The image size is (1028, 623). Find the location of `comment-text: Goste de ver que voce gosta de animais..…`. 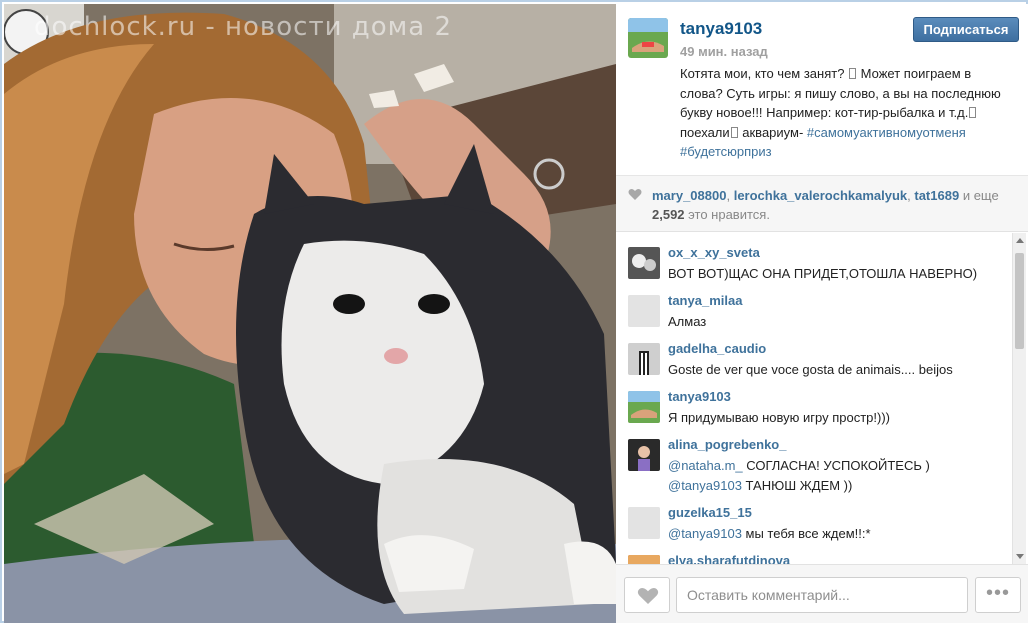

comment-text: Goste de ver que voce gosta de animais..… is located at coordinates (810, 369).